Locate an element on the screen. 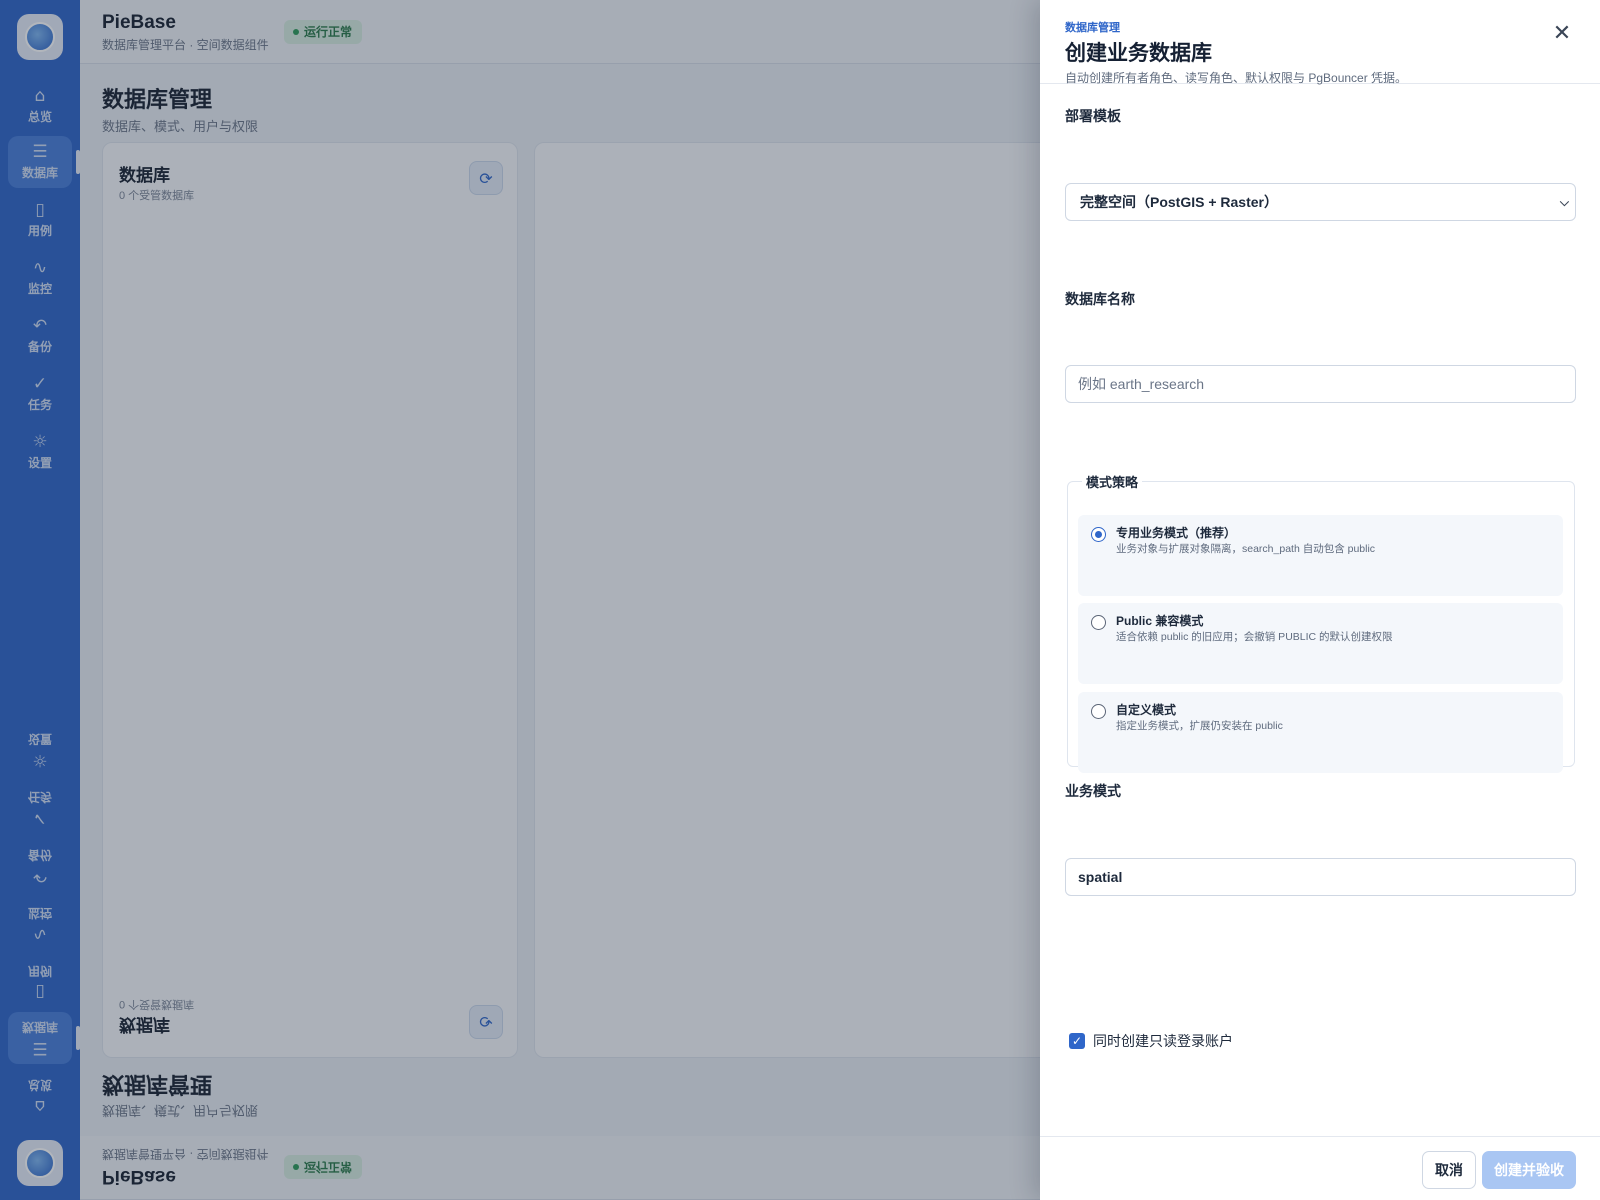  strategy-option-custom: 自定义模式 指定业务模式，扩展仍安装在 public is located at coordinates (1320, 732).